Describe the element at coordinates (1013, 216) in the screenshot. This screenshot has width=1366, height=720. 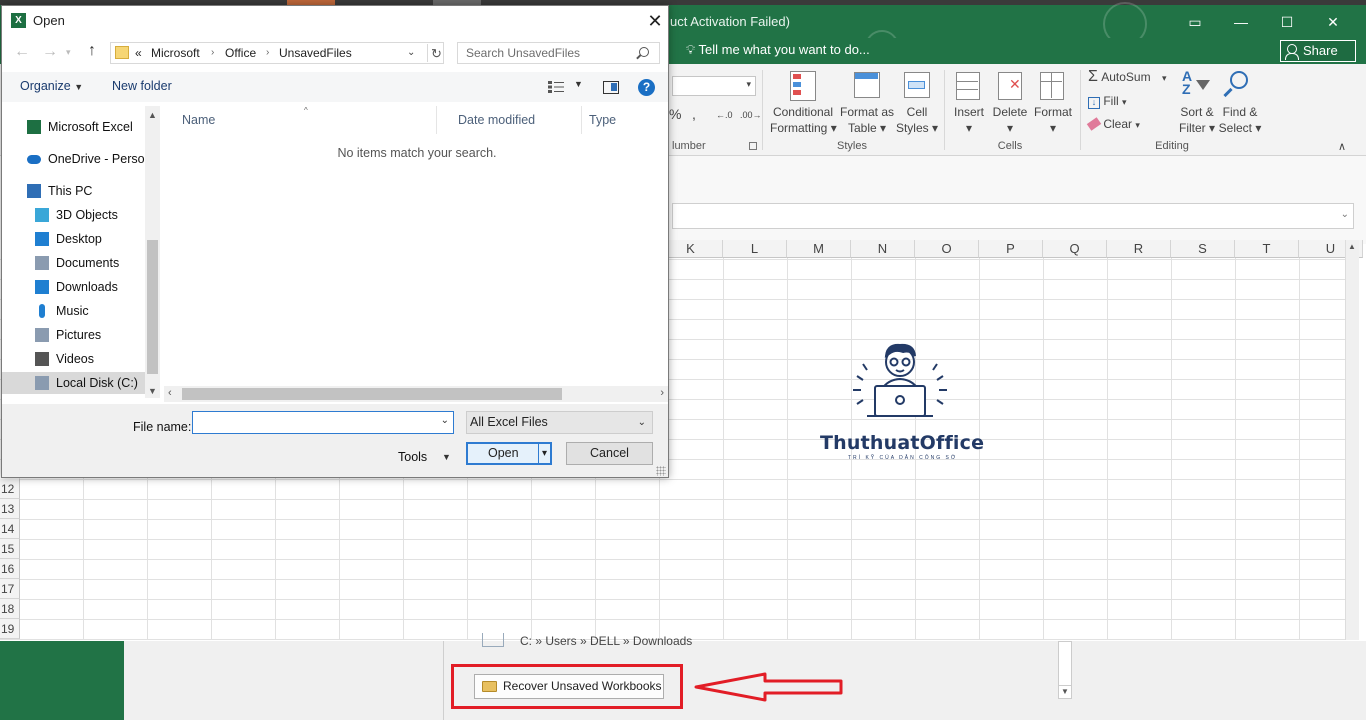
I see `formula-bar: ⌄` at that location.